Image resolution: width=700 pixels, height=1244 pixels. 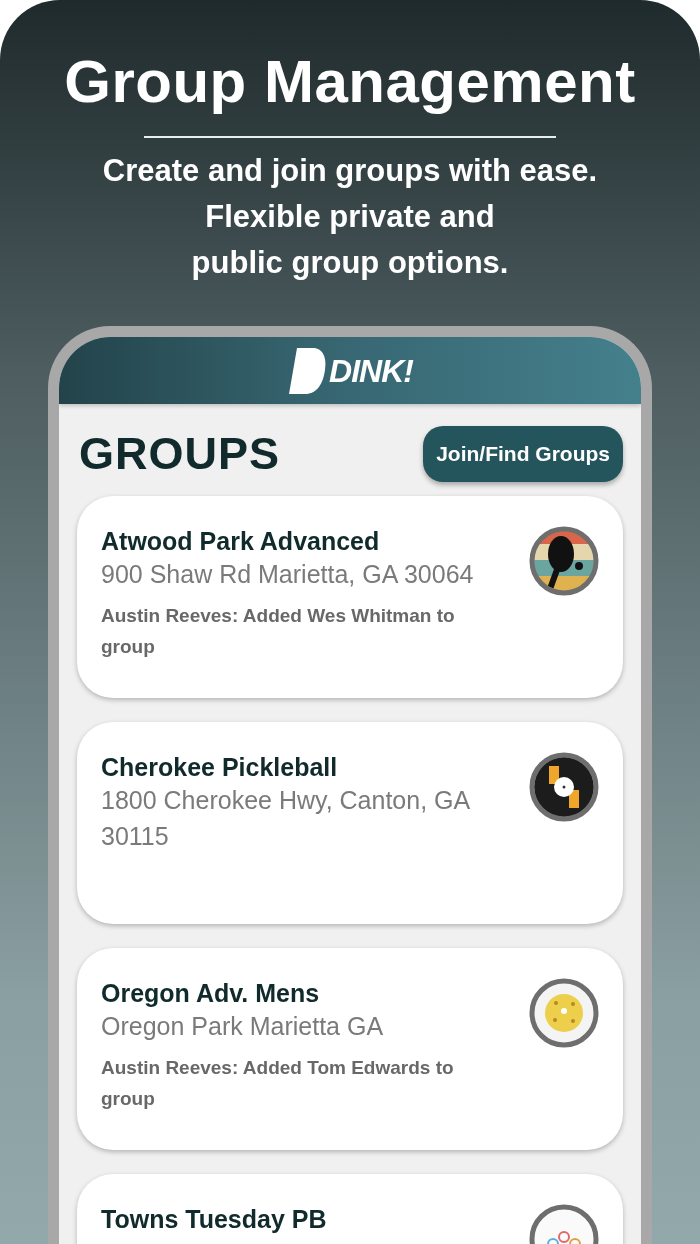 I want to click on group-address: 1800 Cherokee Hwy, Canton, GA 30115, so click(x=286, y=818).